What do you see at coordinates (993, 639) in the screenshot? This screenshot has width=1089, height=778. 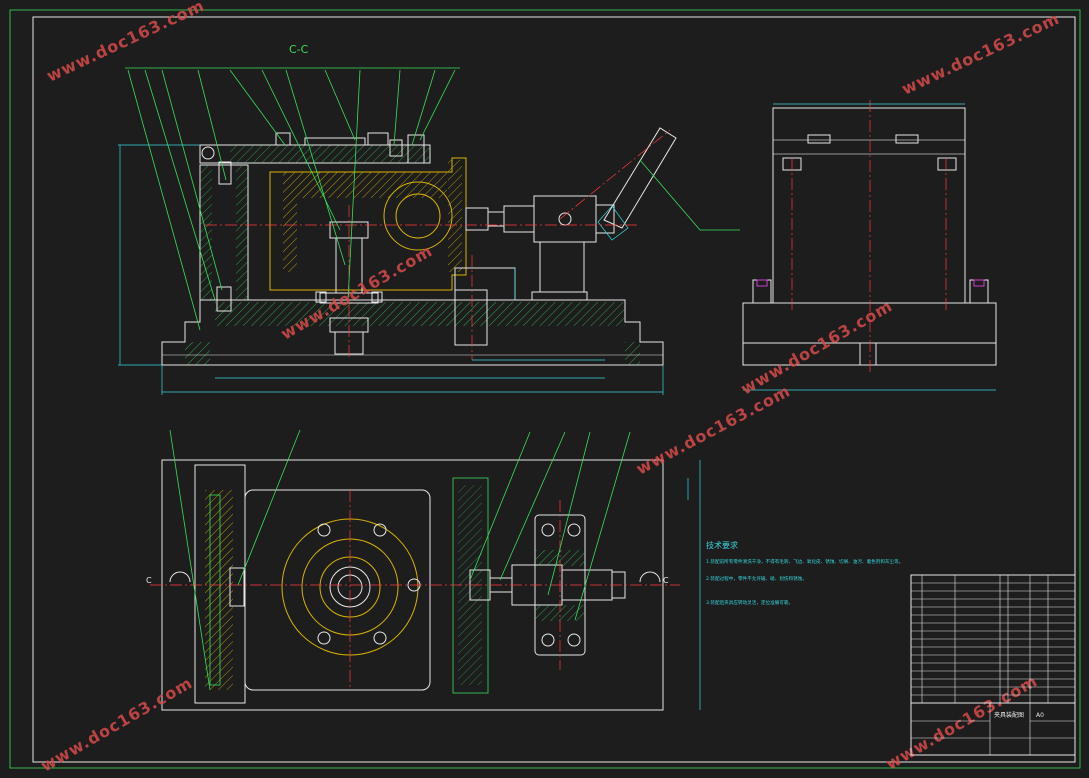 I see `parts-list` at bounding box center [993, 639].